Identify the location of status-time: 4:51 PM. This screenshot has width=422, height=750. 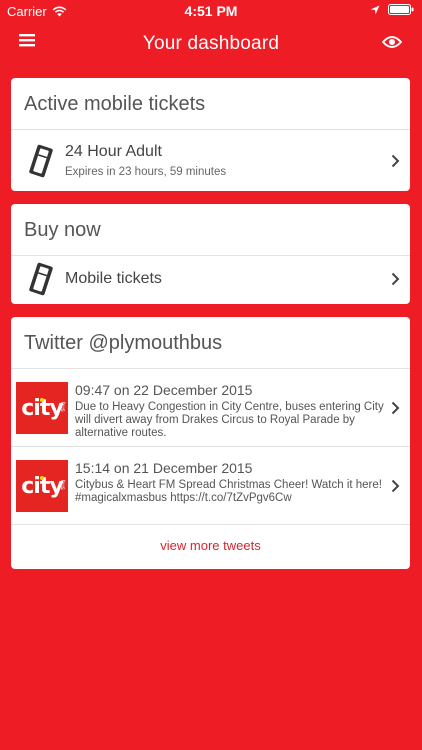
(211, 11).